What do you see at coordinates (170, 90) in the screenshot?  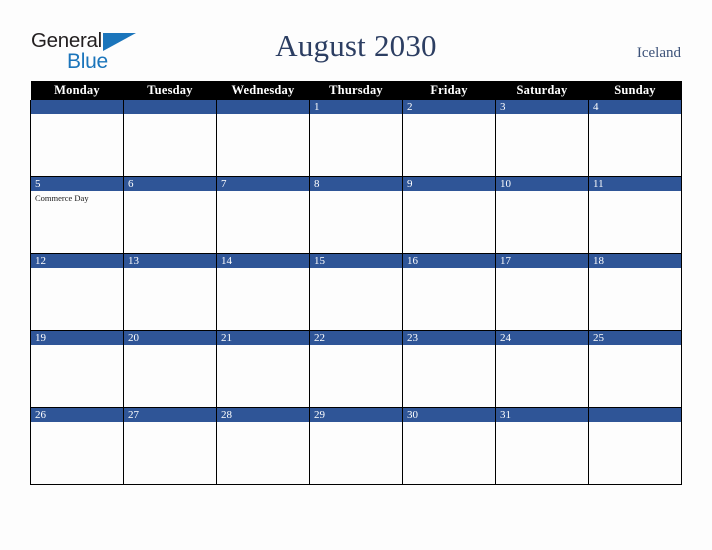 I see `weekday-header-tuesday: Tuesday` at bounding box center [170, 90].